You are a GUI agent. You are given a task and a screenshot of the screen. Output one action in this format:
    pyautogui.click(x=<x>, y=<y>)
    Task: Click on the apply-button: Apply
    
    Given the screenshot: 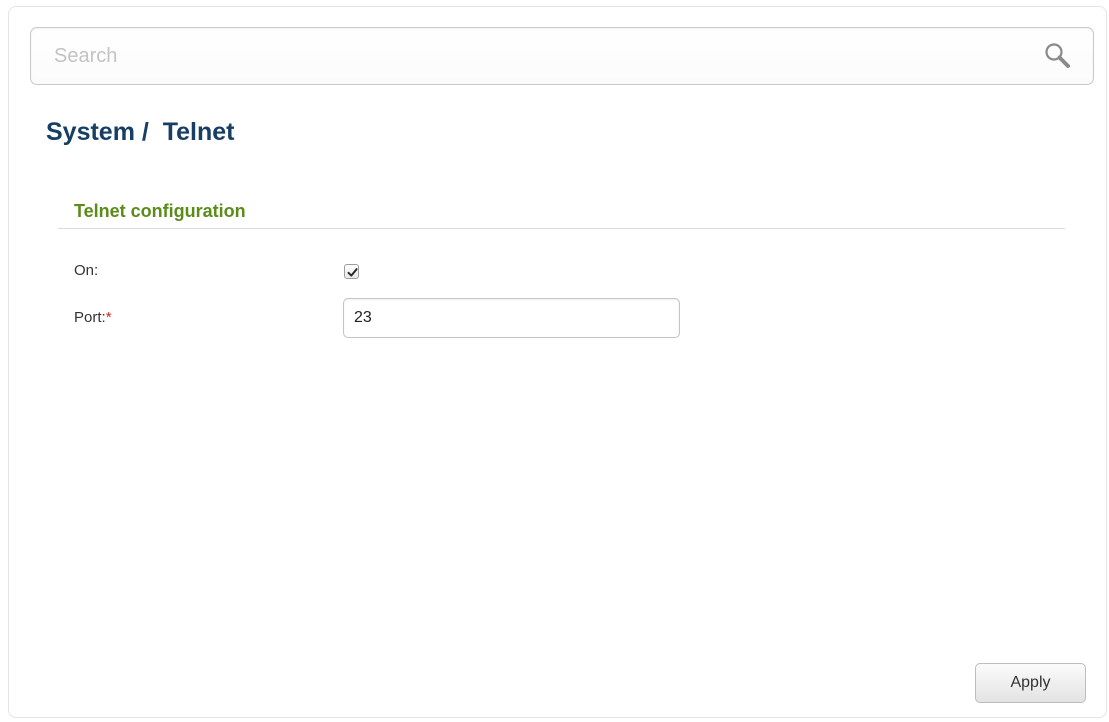 What is the action you would take?
    pyautogui.click(x=1030, y=683)
    